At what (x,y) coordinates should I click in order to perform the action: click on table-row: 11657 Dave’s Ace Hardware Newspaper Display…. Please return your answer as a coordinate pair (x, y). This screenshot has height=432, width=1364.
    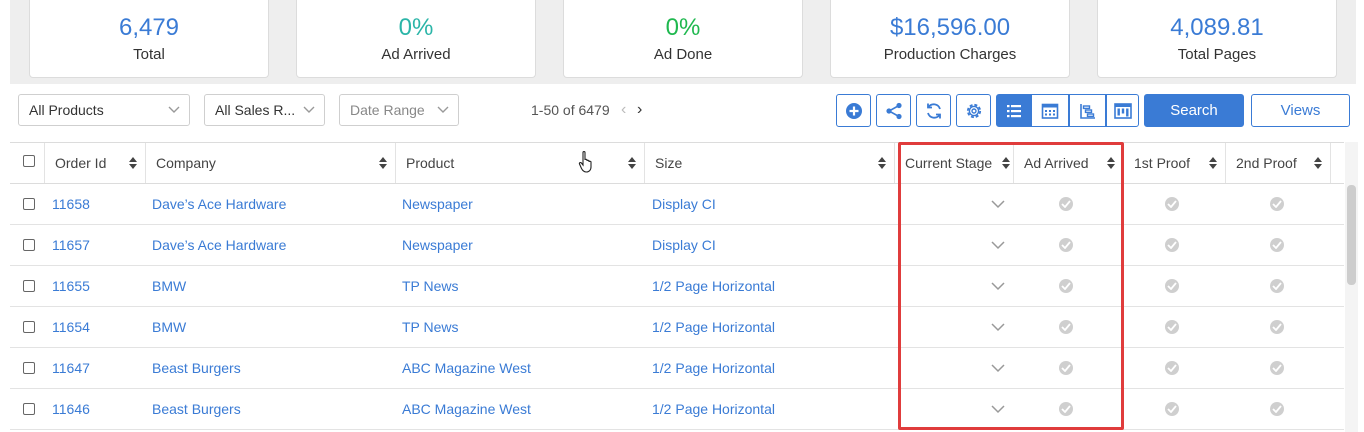
    Looking at the image, I should click on (677, 245).